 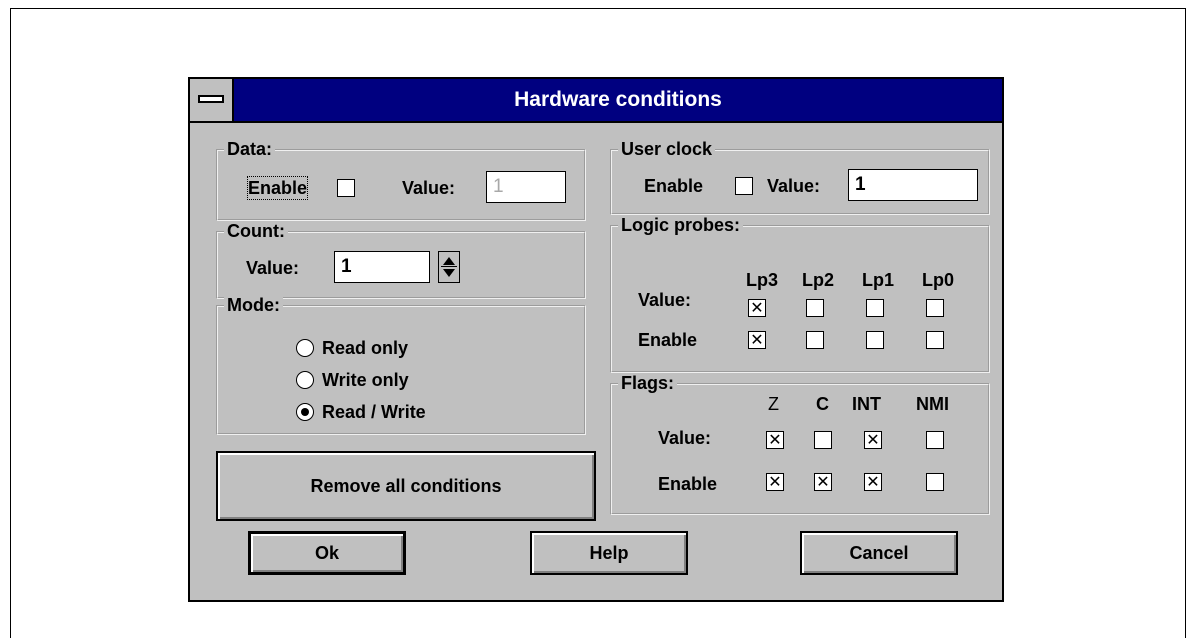 I want to click on probe-enable-lp0-checkbox, so click(x=935, y=340).